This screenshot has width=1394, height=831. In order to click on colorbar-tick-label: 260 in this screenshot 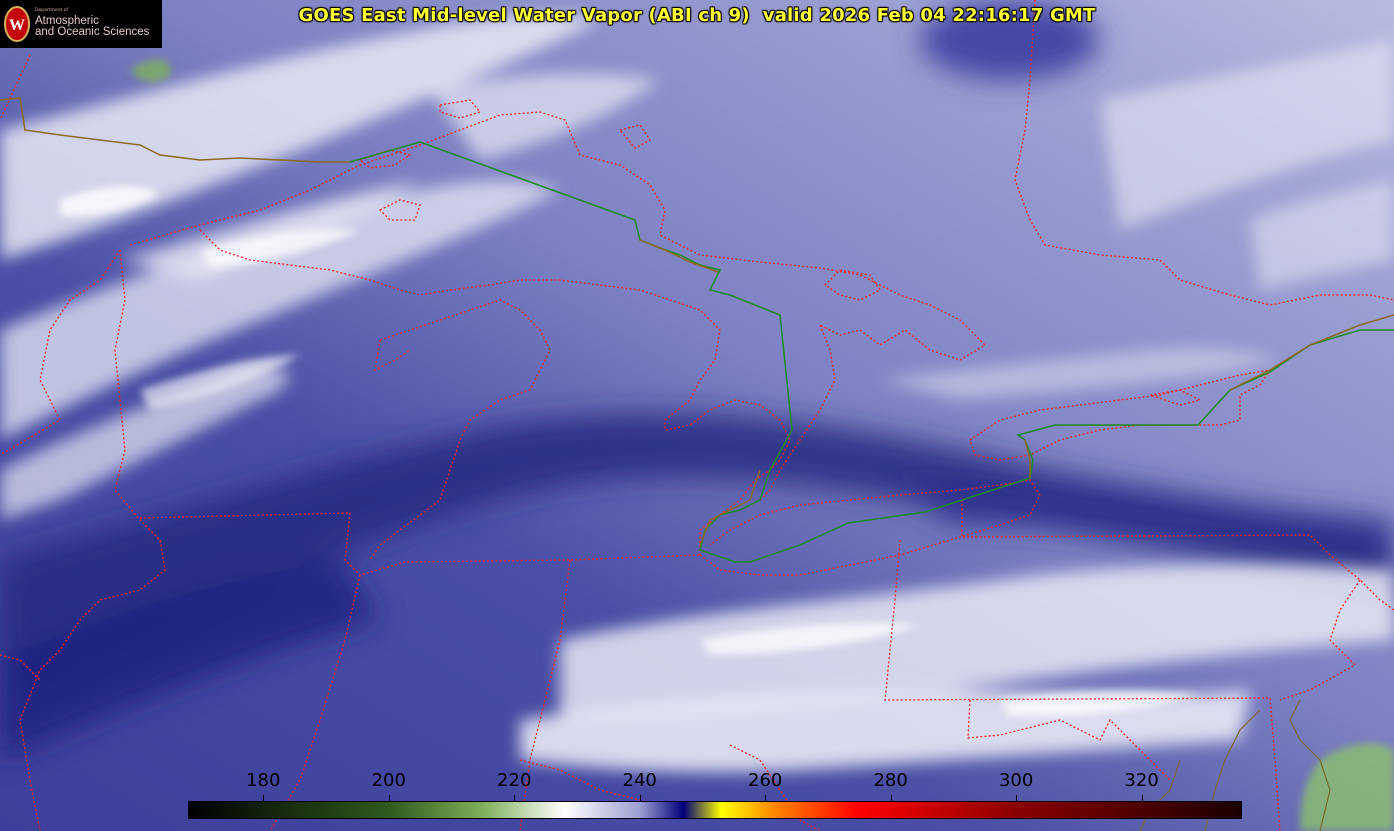, I will do `click(765, 780)`.